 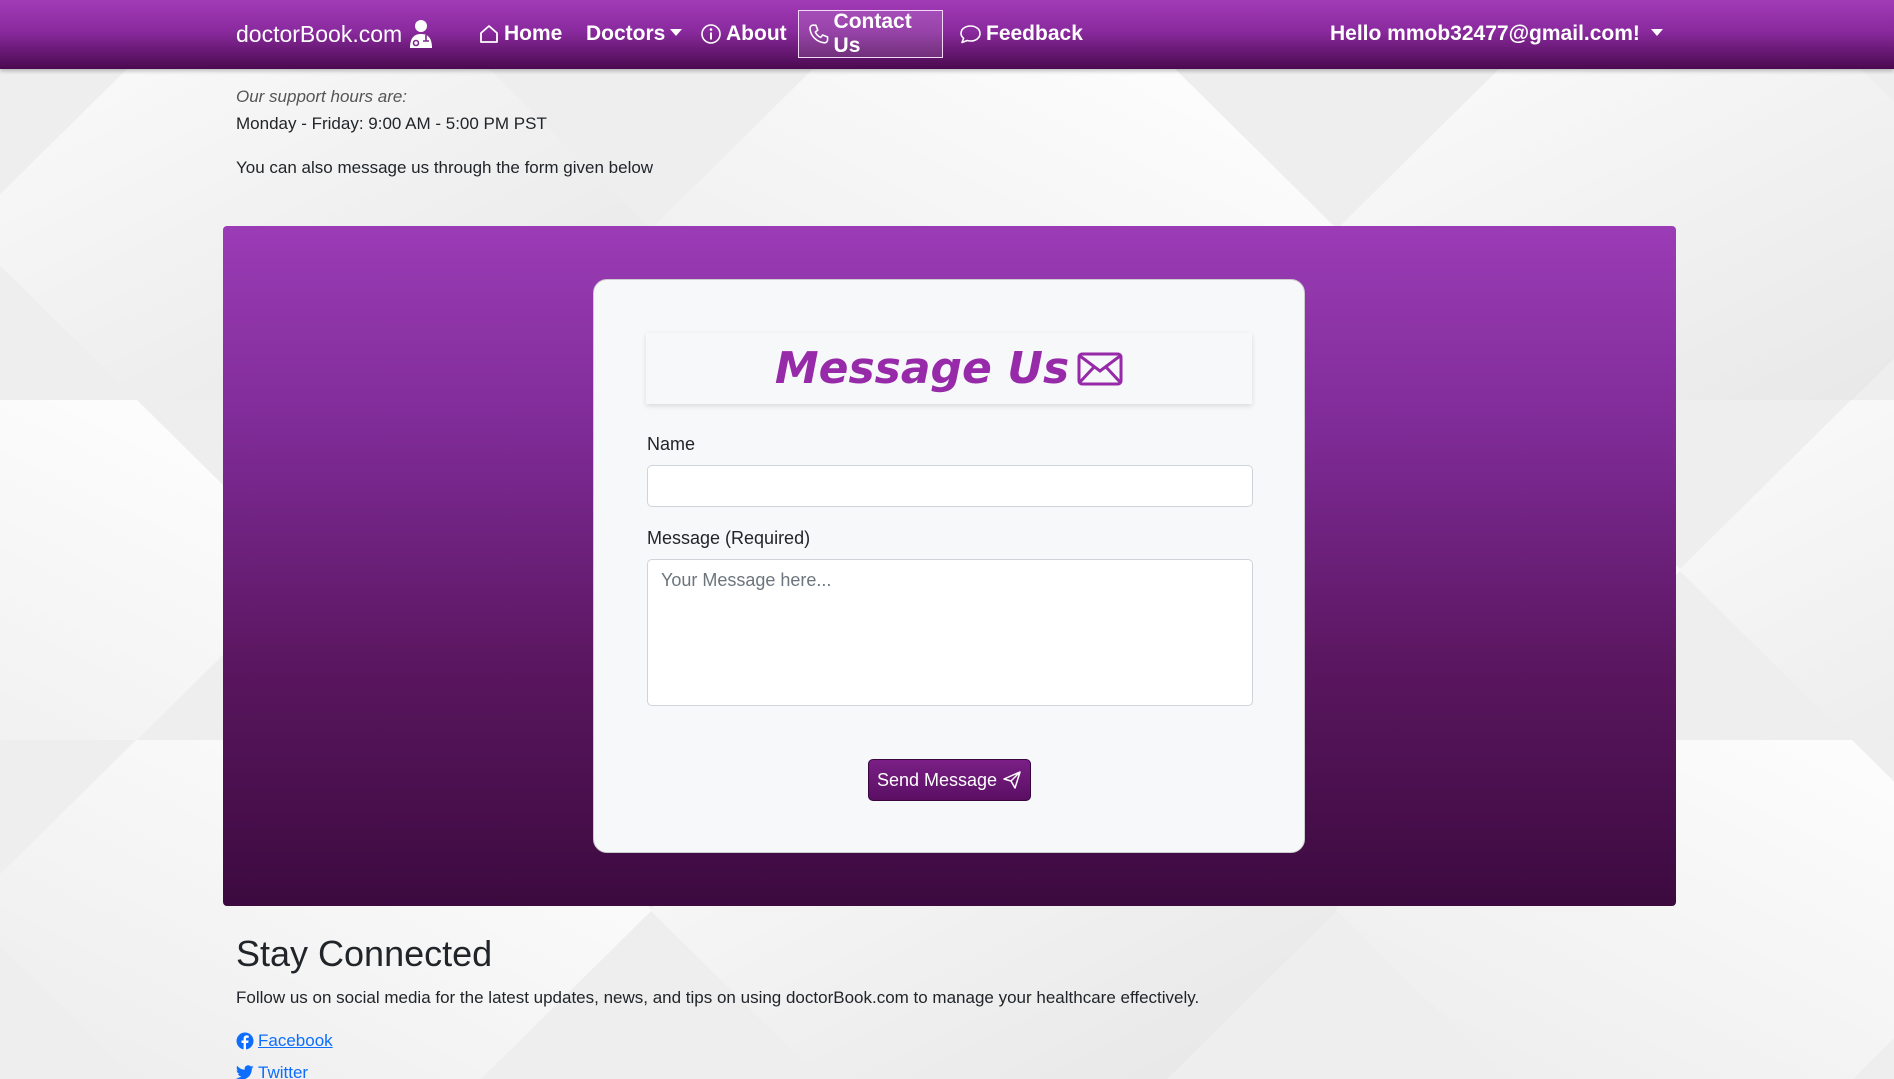 I want to click on support-hours: Monday - Friday: 9:00 AM - 5:00 PM PST, so click(x=391, y=123).